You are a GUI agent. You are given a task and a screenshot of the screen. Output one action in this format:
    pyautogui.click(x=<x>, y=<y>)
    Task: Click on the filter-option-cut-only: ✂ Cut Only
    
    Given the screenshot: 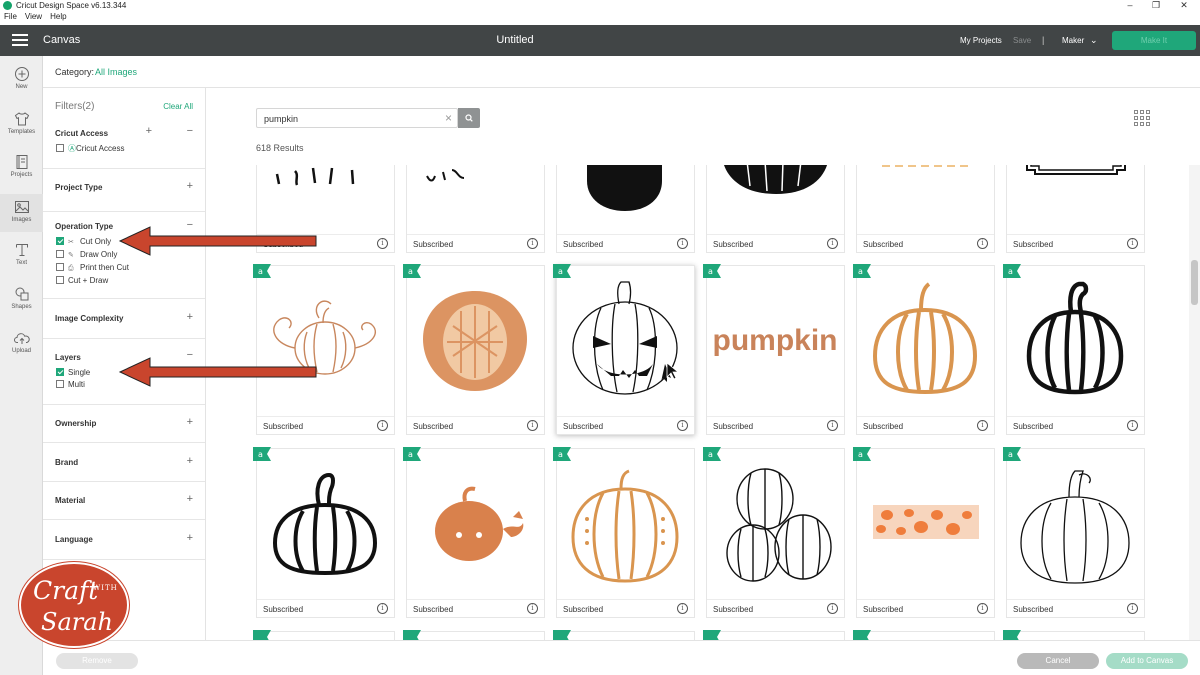 What is the action you would take?
    pyautogui.click(x=83, y=242)
    